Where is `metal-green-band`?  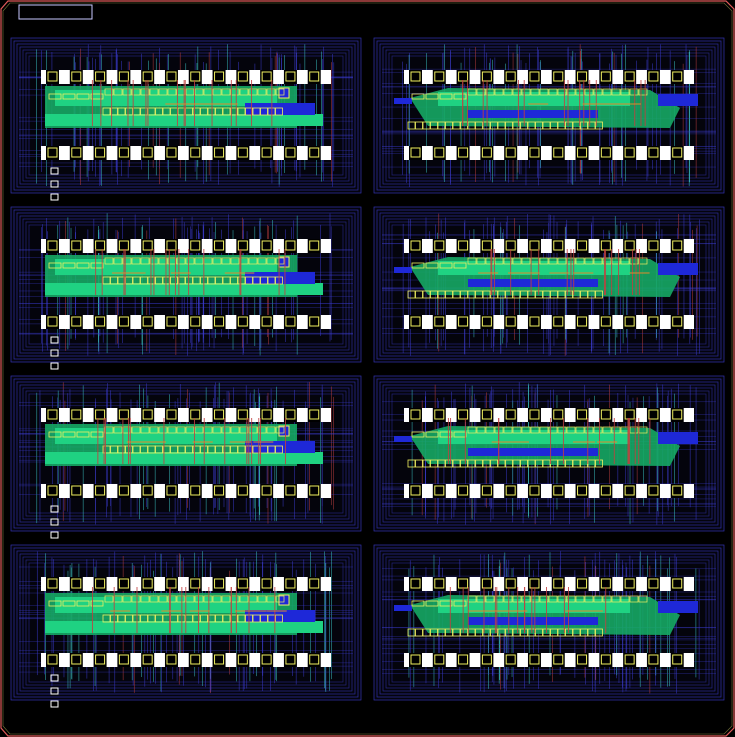 metal-green-band is located at coordinates (184, 458).